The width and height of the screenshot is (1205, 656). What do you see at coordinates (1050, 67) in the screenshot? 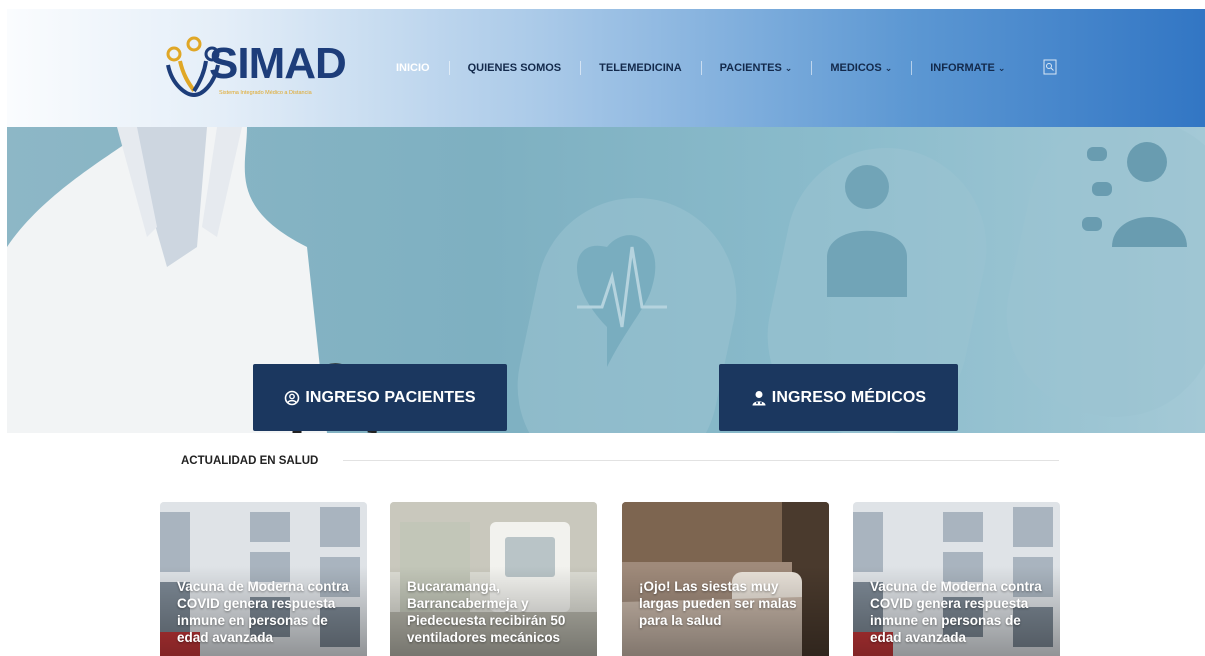
I see `search-icon` at bounding box center [1050, 67].